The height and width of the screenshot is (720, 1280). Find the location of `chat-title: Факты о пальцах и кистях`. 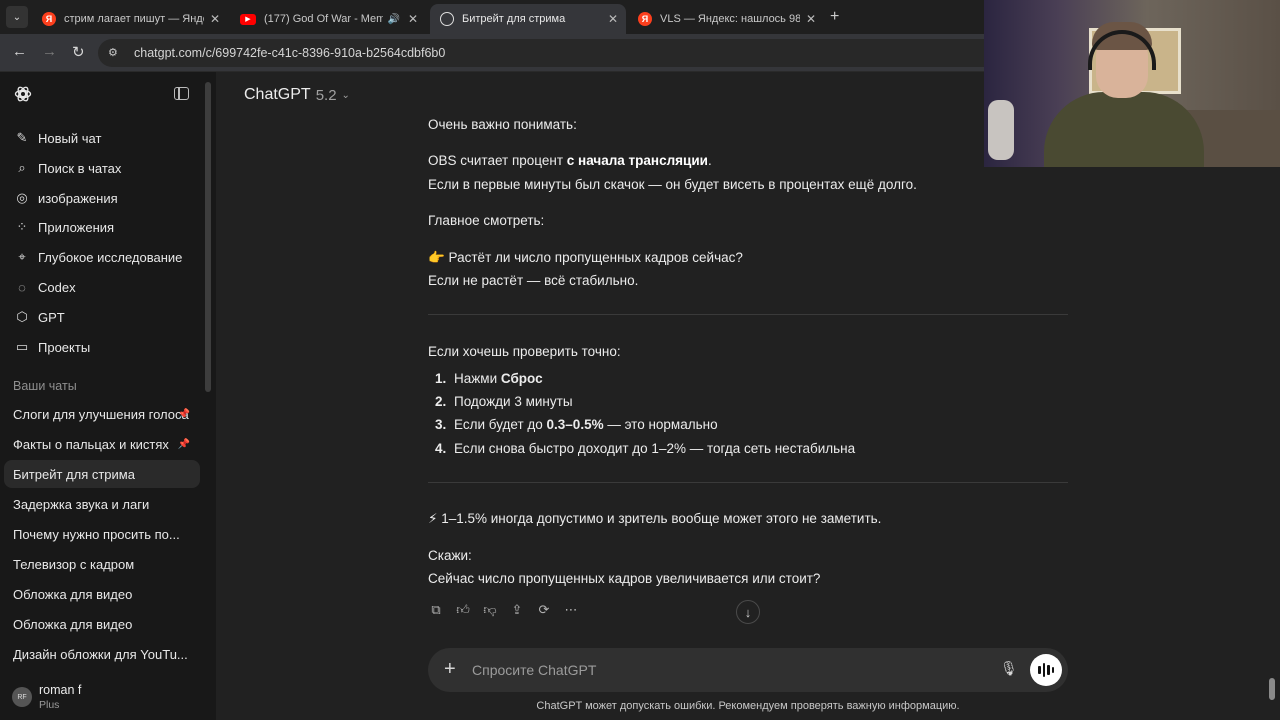

chat-title: Факты о пальцах и кистях is located at coordinates (91, 444).